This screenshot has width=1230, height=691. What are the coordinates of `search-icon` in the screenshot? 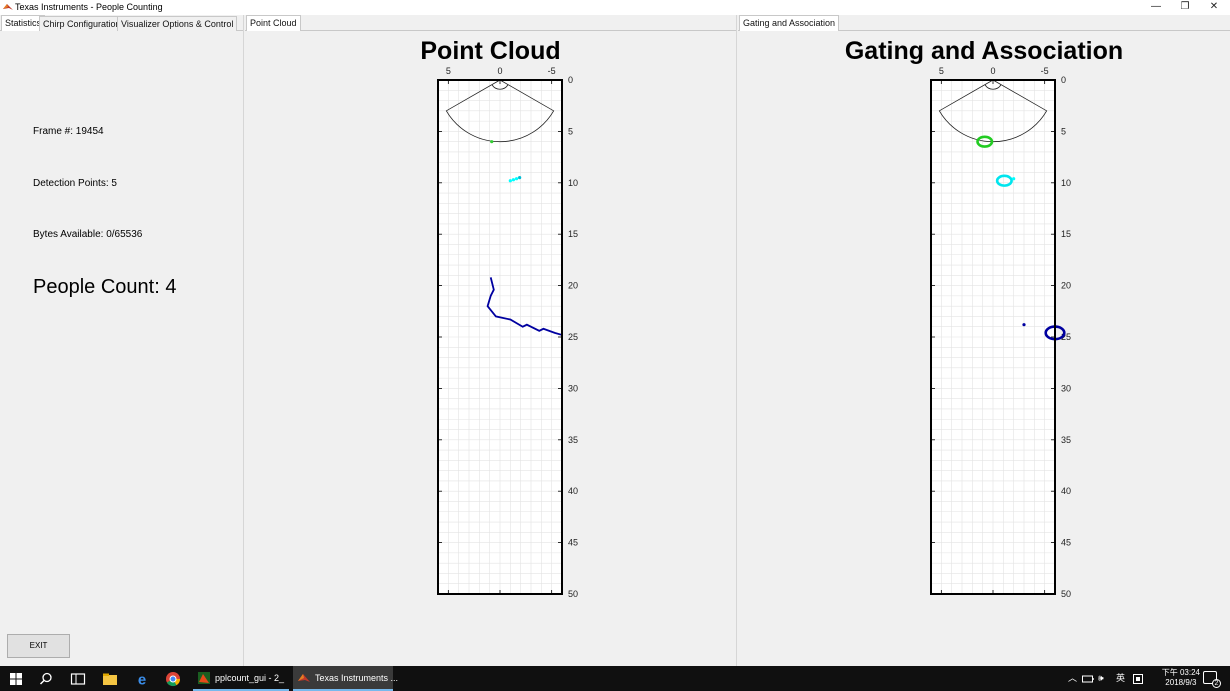 It's located at (46, 679).